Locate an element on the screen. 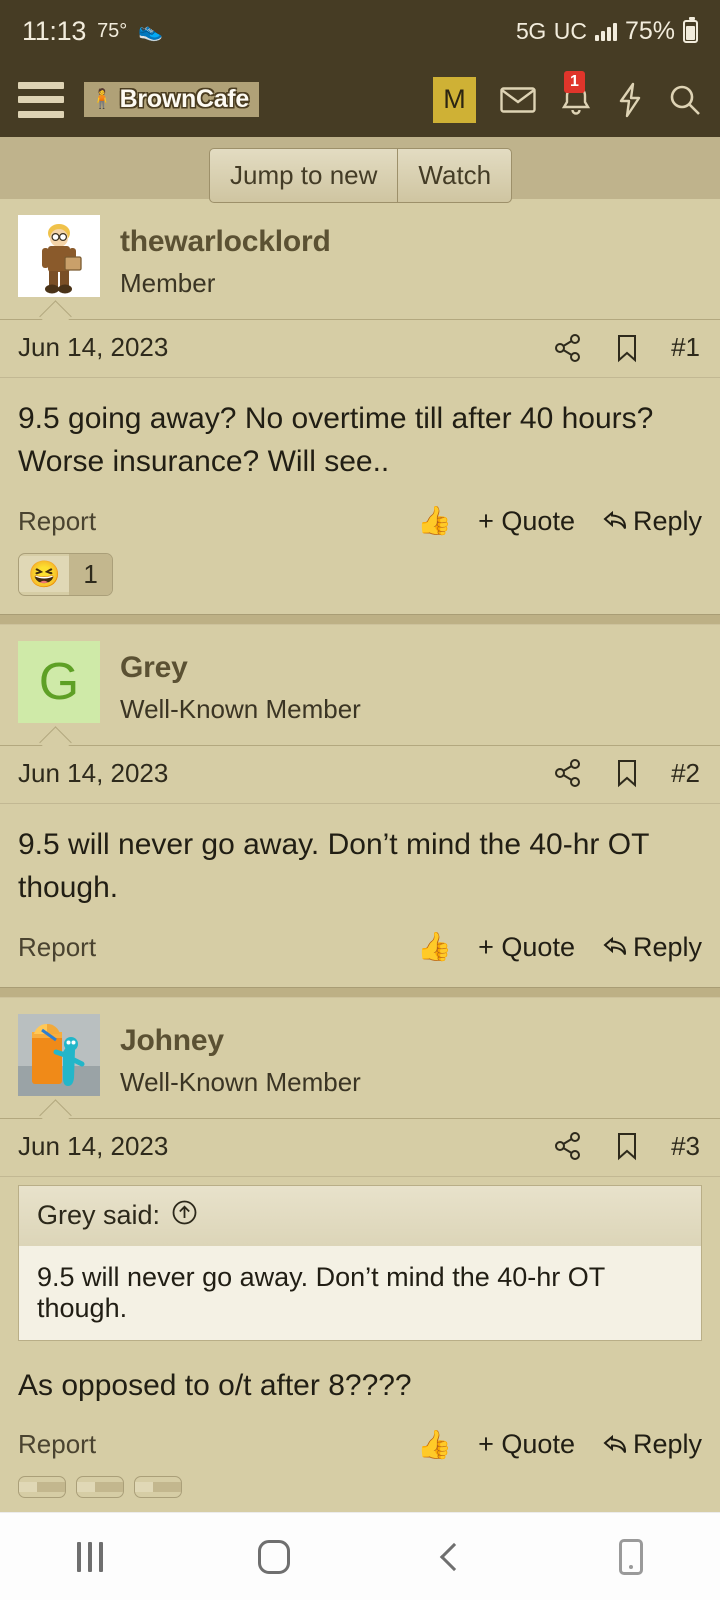  quote-attribution: Grey said: is located at coordinates (99, 1215).